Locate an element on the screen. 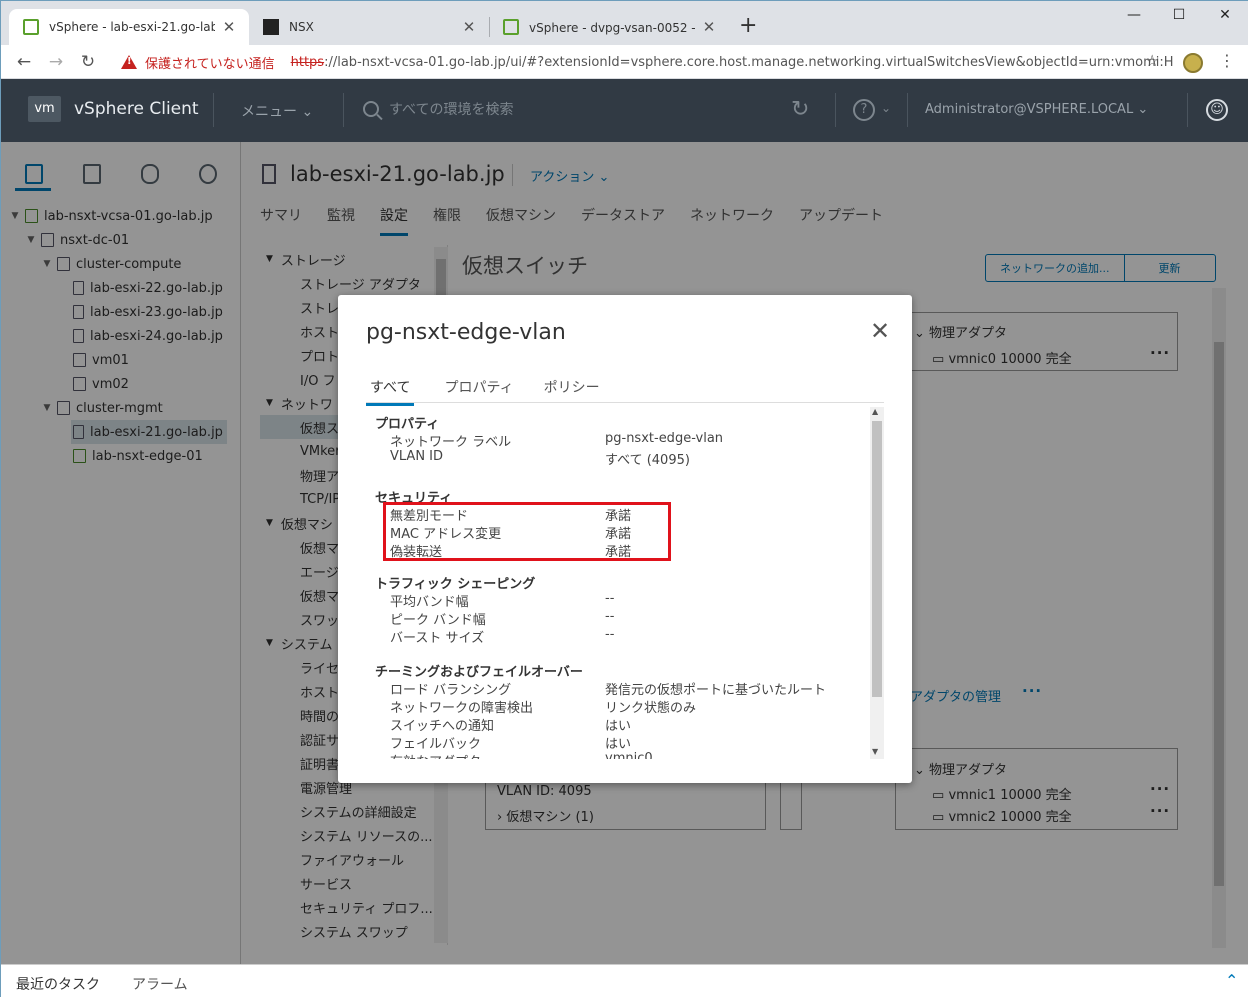 Image resolution: width=1248 pixels, height=997 pixels. dialog-scroll-thumb is located at coordinates (877, 559).